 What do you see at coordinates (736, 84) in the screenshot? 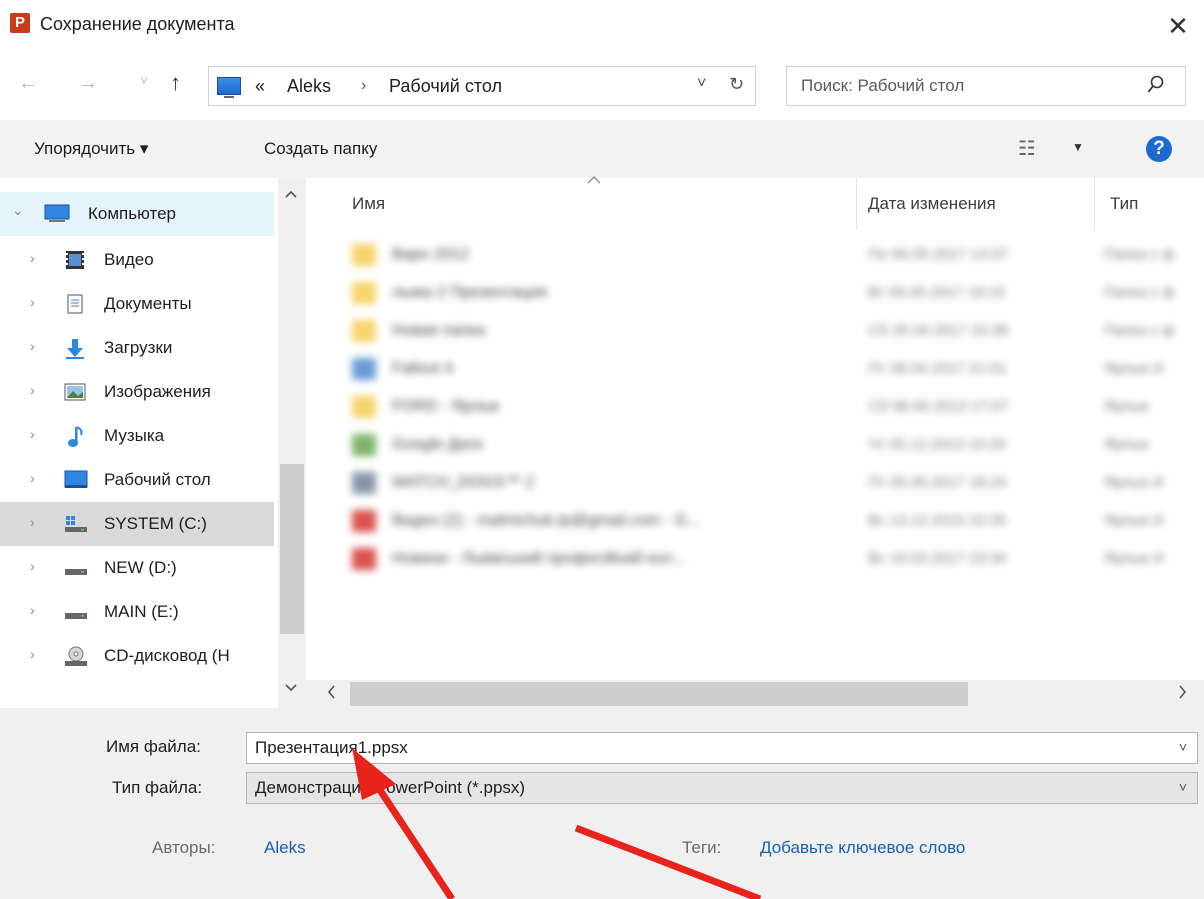
I see `refresh-icon: ↻` at bounding box center [736, 84].